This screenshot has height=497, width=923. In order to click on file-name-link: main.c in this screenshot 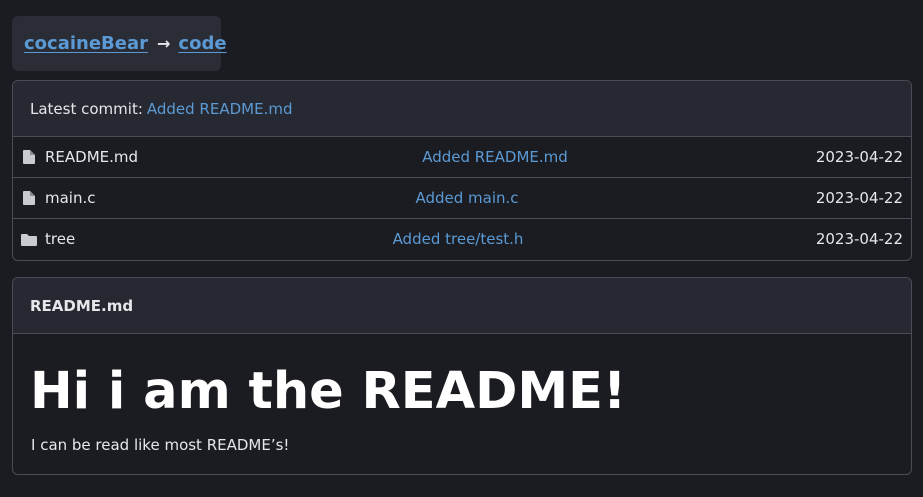, I will do `click(70, 198)`.